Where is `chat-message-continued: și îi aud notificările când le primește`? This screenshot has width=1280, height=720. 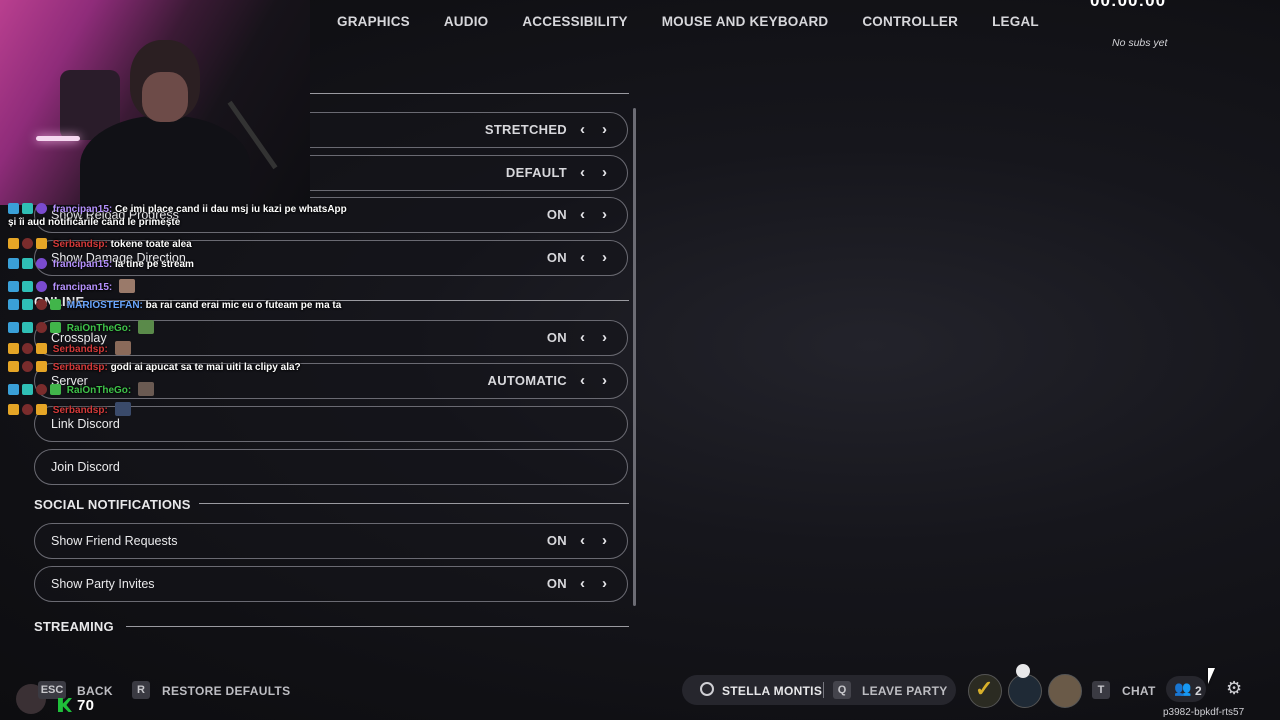
chat-message-continued: și îi aud notificările când le primește is located at coordinates (94, 222).